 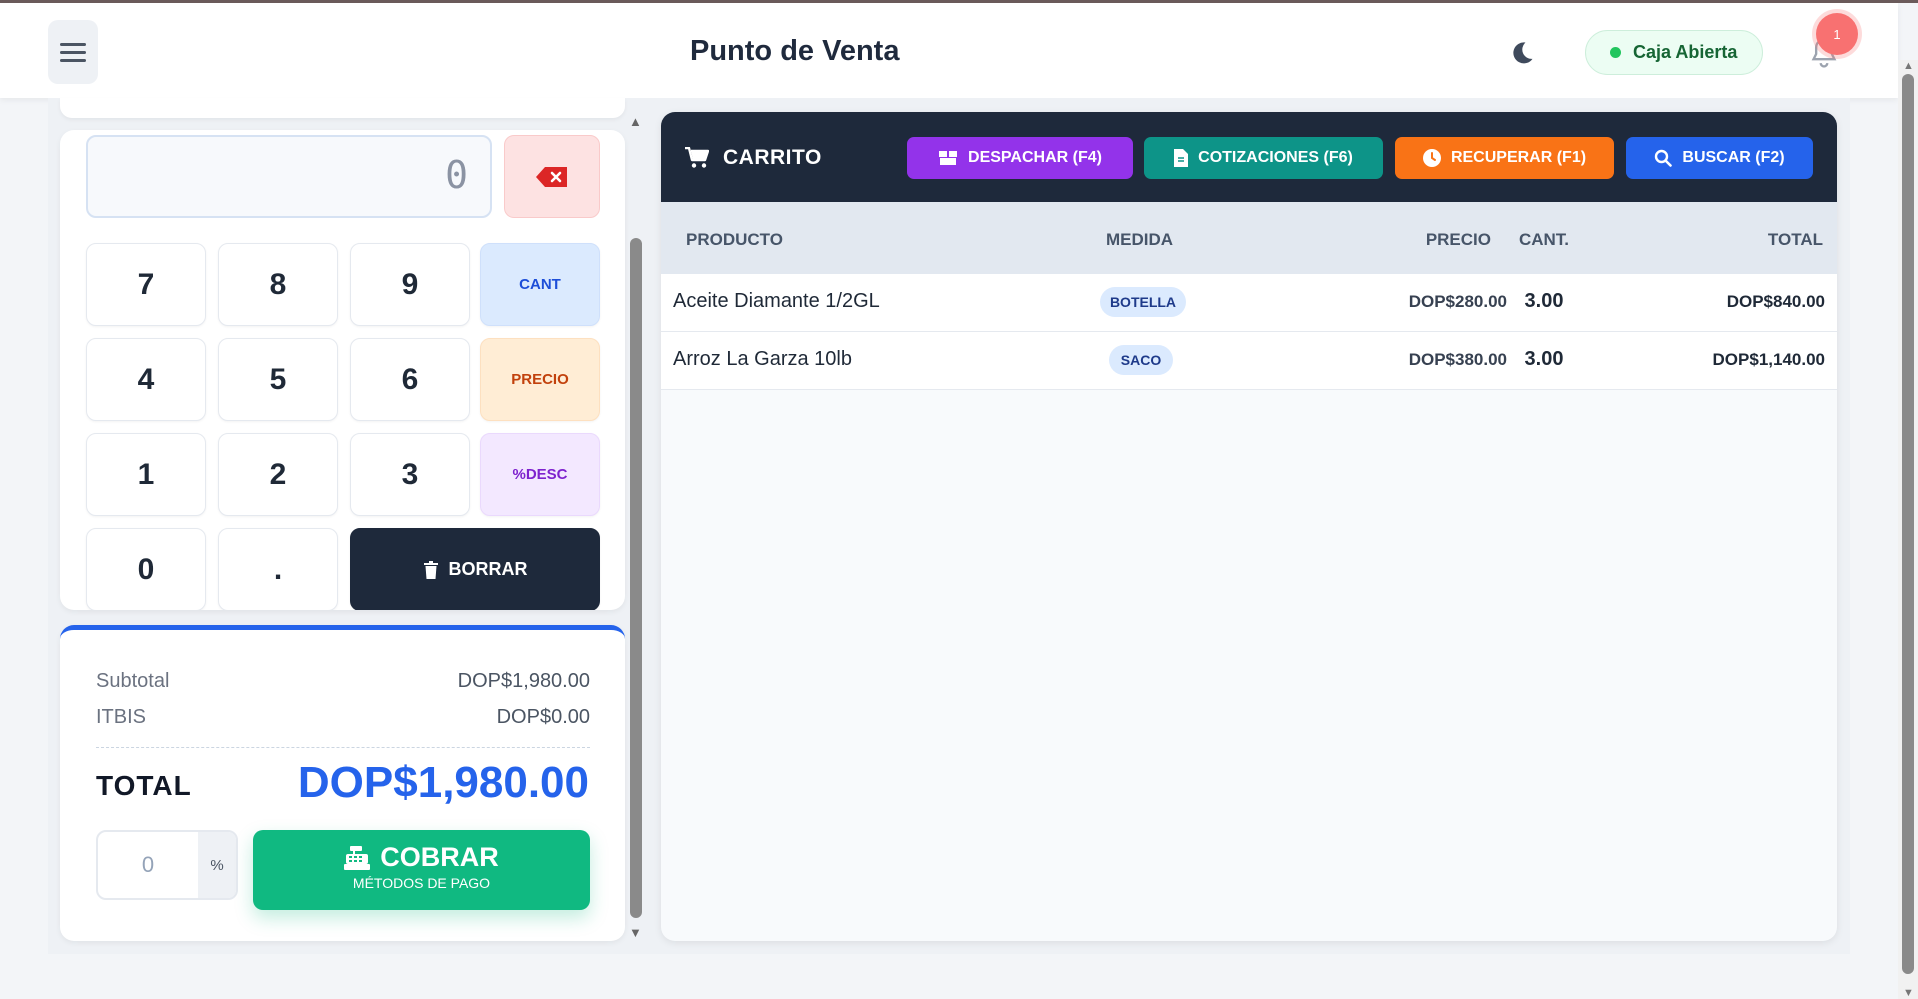 I want to click on discount-input: 0 %, so click(x=167, y=865).